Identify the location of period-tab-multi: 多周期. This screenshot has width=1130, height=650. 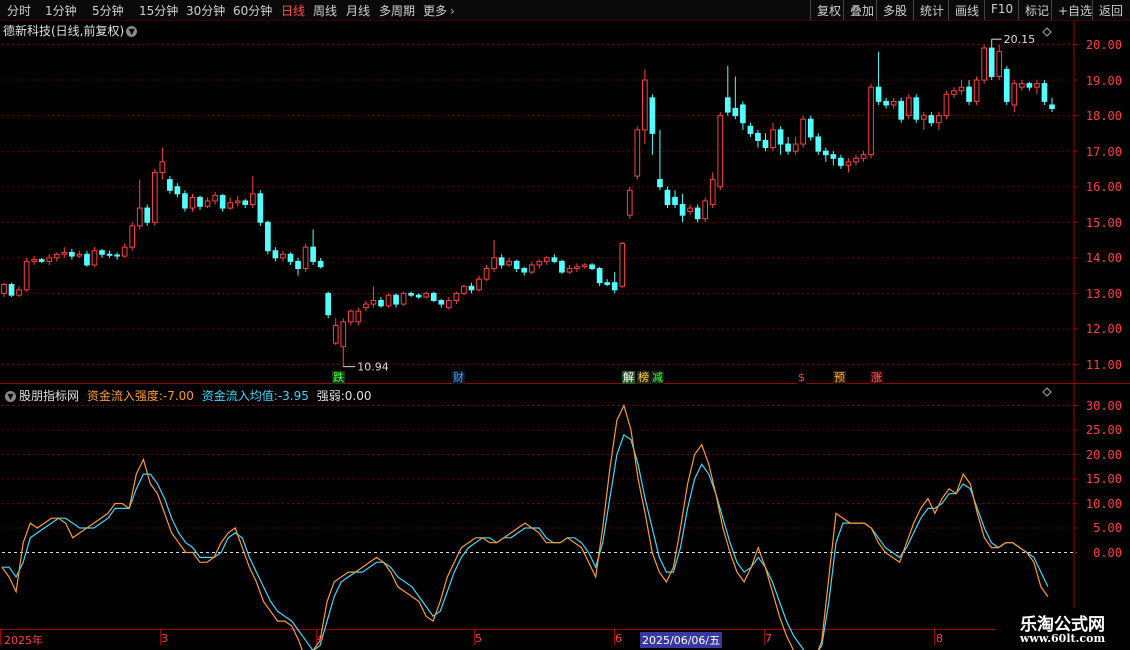
(397, 10).